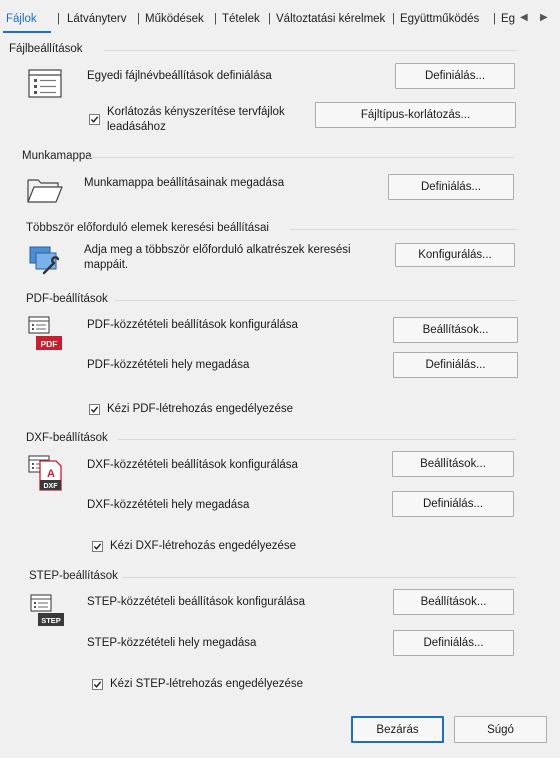  I want to click on tab-scroll-right-icon: ▶, so click(544, 17).